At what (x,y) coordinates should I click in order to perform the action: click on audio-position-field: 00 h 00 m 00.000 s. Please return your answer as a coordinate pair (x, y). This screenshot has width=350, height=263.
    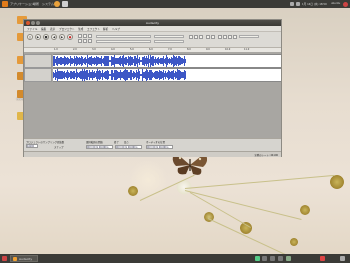
    Looking at the image, I should click on (159, 147).